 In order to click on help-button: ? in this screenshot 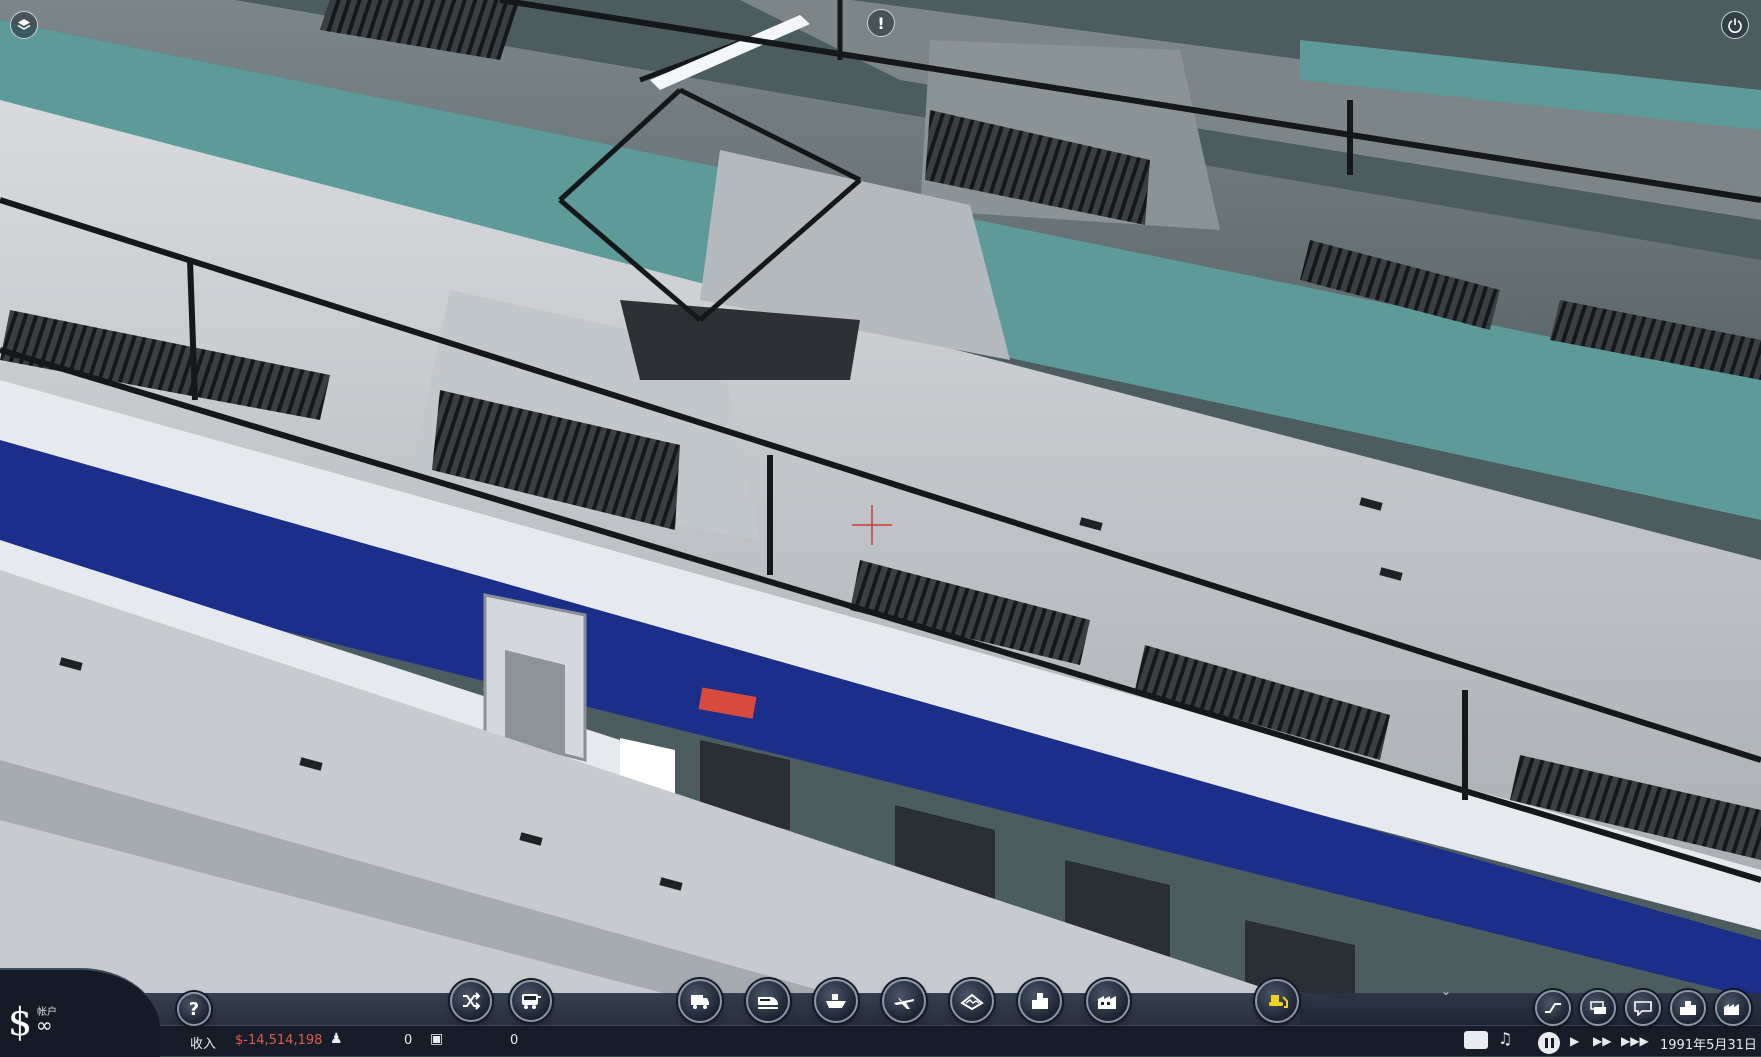, I will do `click(194, 1009)`.